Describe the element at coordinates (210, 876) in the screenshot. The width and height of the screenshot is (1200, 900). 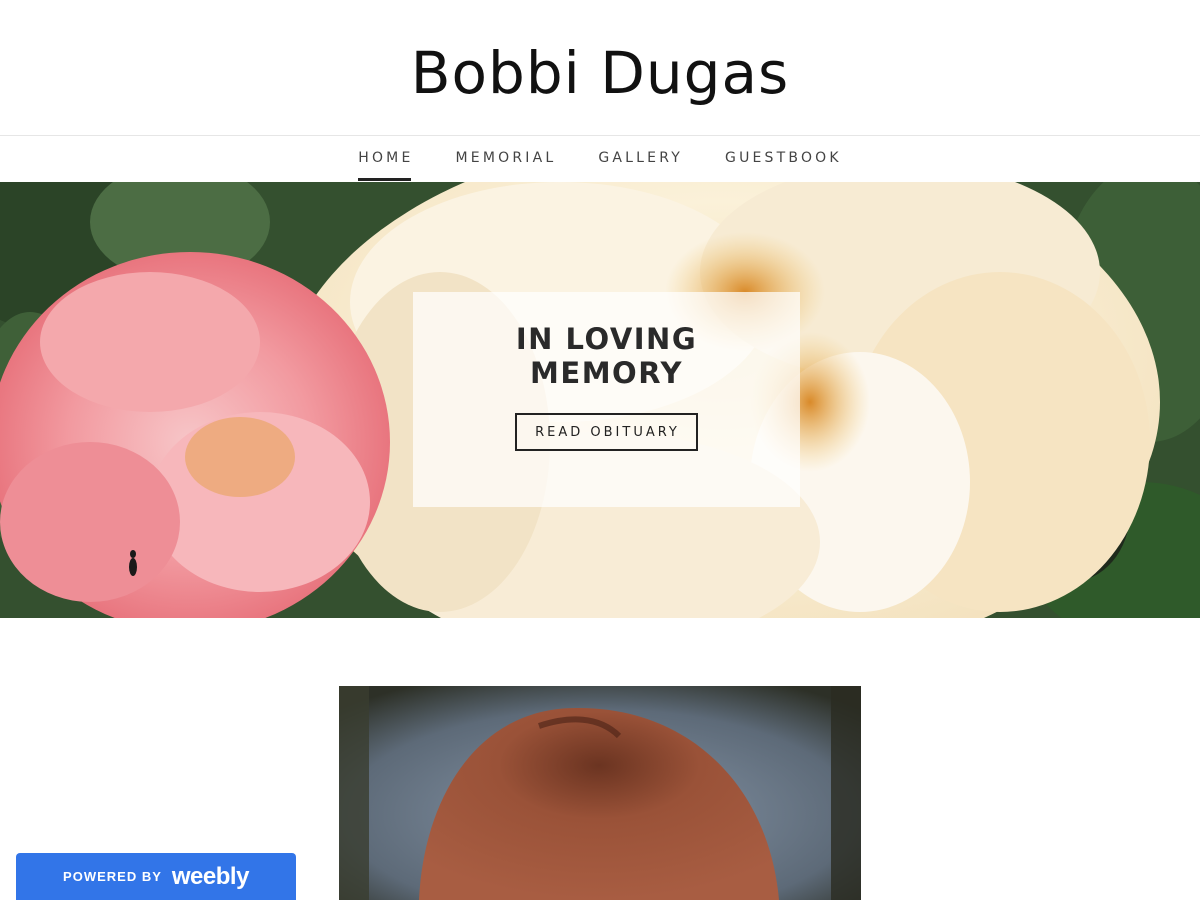
I see `weebly-logo: weebly` at that location.